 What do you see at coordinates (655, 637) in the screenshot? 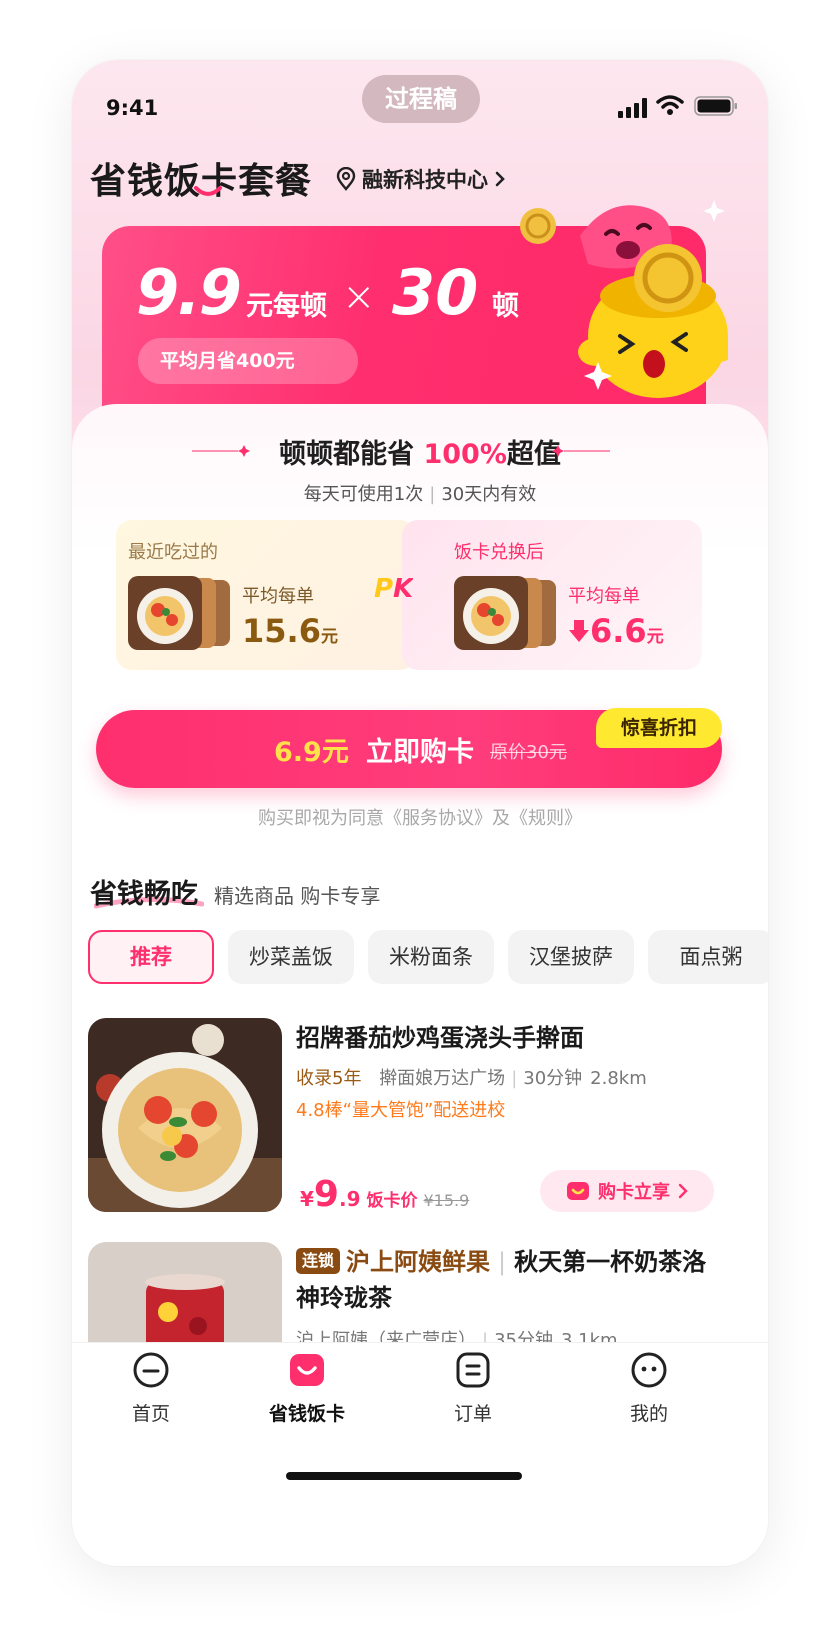
I see `after-price-unit: 元` at bounding box center [655, 637].